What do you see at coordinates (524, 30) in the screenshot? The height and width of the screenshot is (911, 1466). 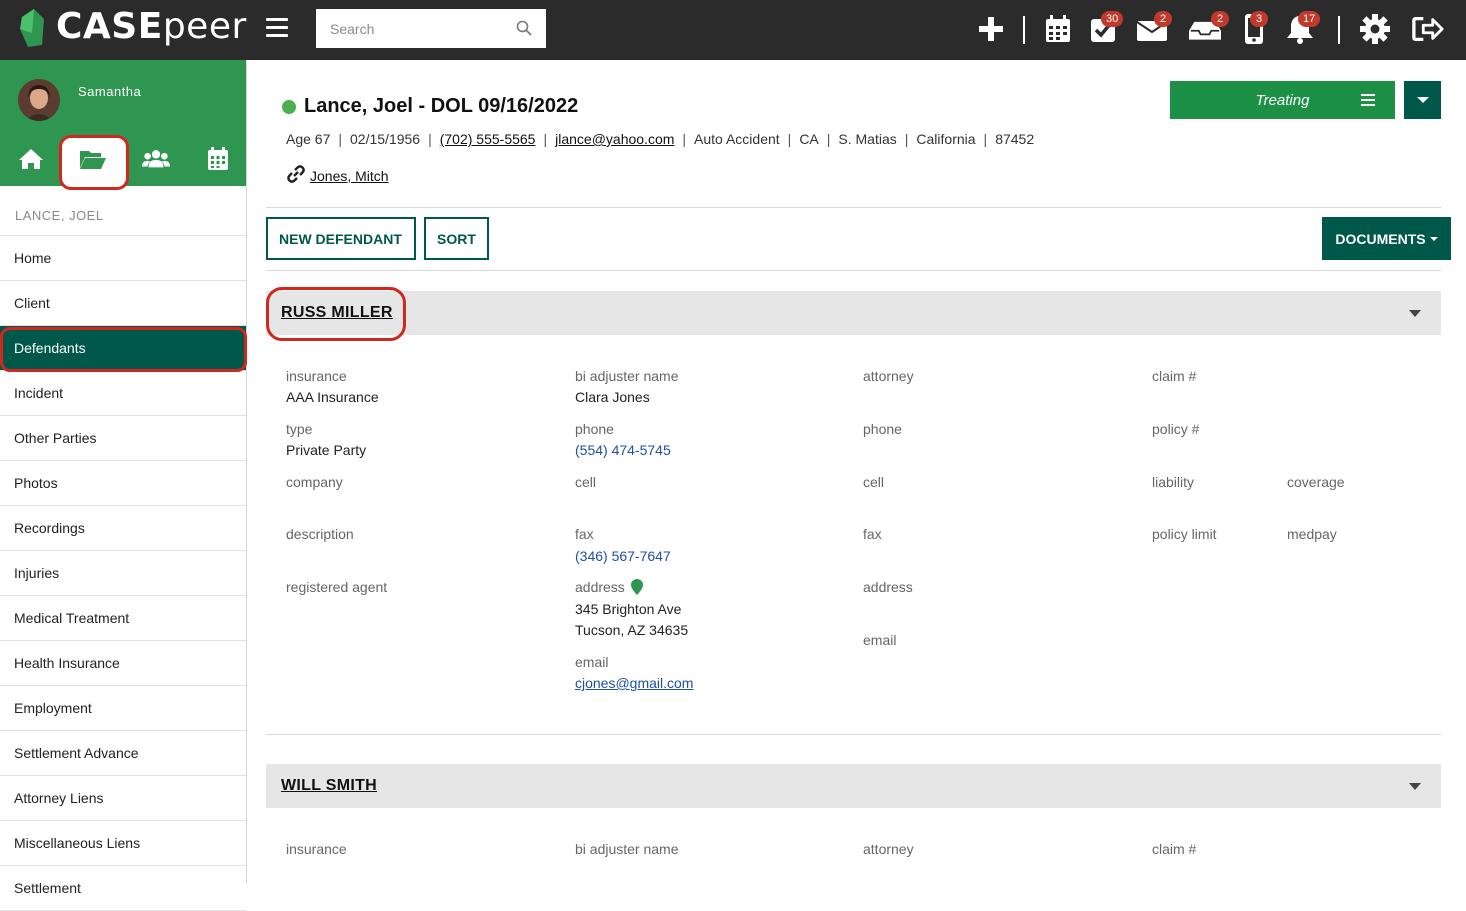 I see `search-icon` at bounding box center [524, 30].